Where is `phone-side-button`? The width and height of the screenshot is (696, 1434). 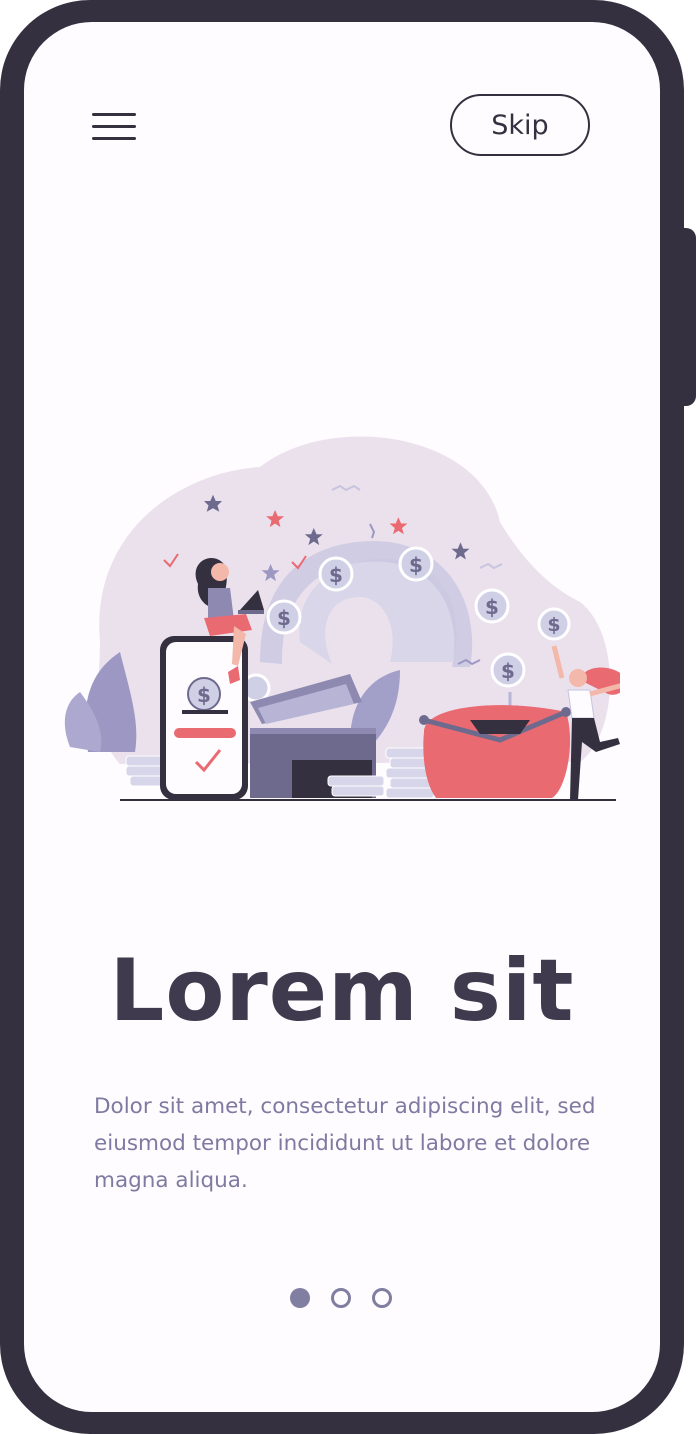
phone-side-button is located at coordinates (688, 317).